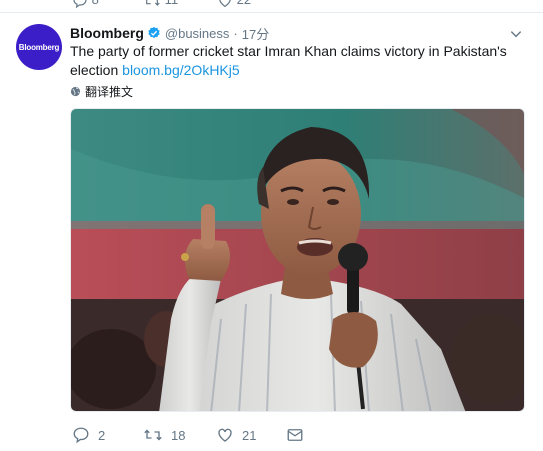 The width and height of the screenshot is (543, 451). I want to click on tweet-header: Bloomberg @business · 17分, so click(169, 33).